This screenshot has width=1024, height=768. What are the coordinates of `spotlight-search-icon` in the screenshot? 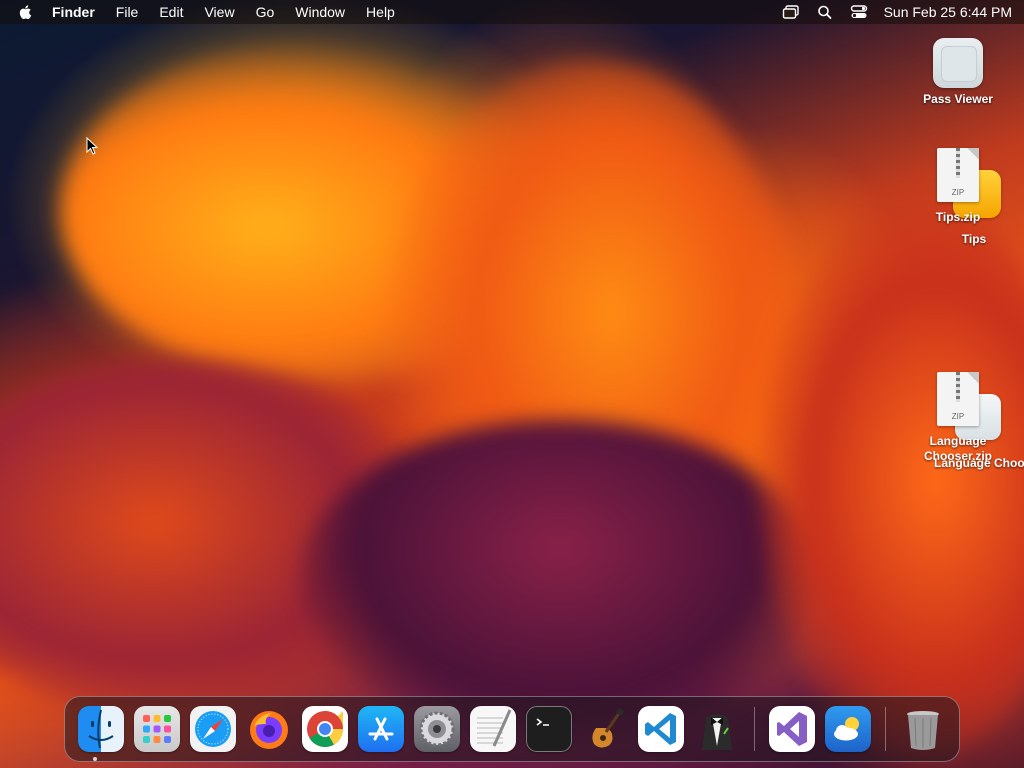 It's located at (825, 12).